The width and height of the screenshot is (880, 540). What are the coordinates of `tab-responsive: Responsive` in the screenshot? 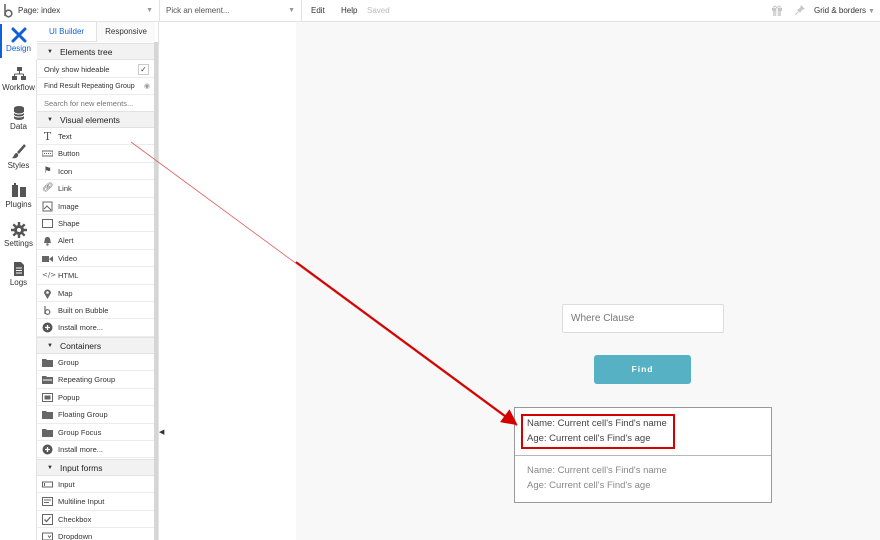 It's located at (125, 32).